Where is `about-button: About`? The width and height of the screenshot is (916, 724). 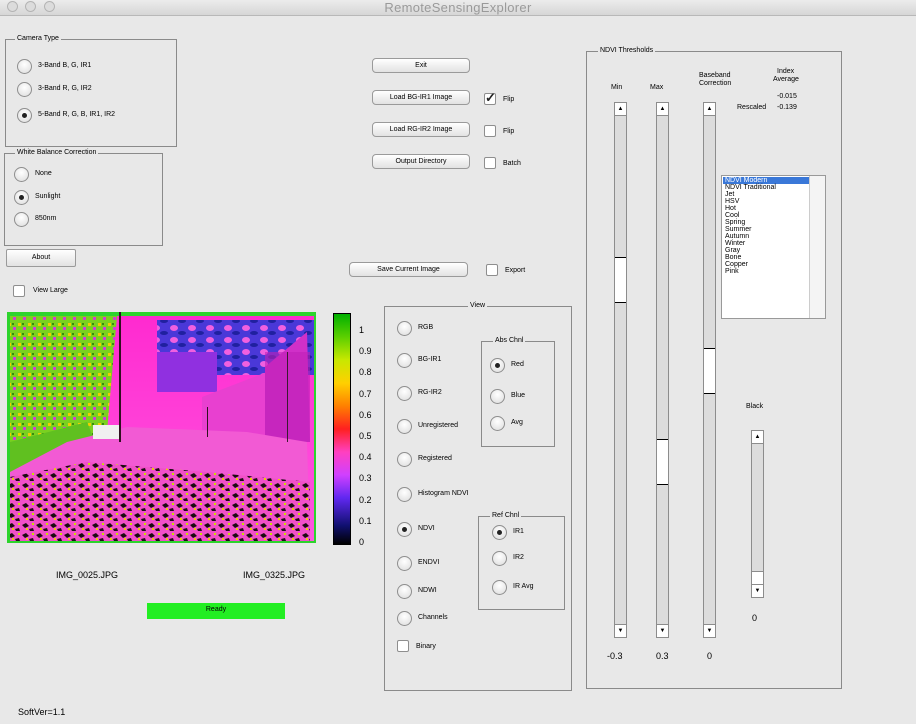 about-button: About is located at coordinates (41, 258).